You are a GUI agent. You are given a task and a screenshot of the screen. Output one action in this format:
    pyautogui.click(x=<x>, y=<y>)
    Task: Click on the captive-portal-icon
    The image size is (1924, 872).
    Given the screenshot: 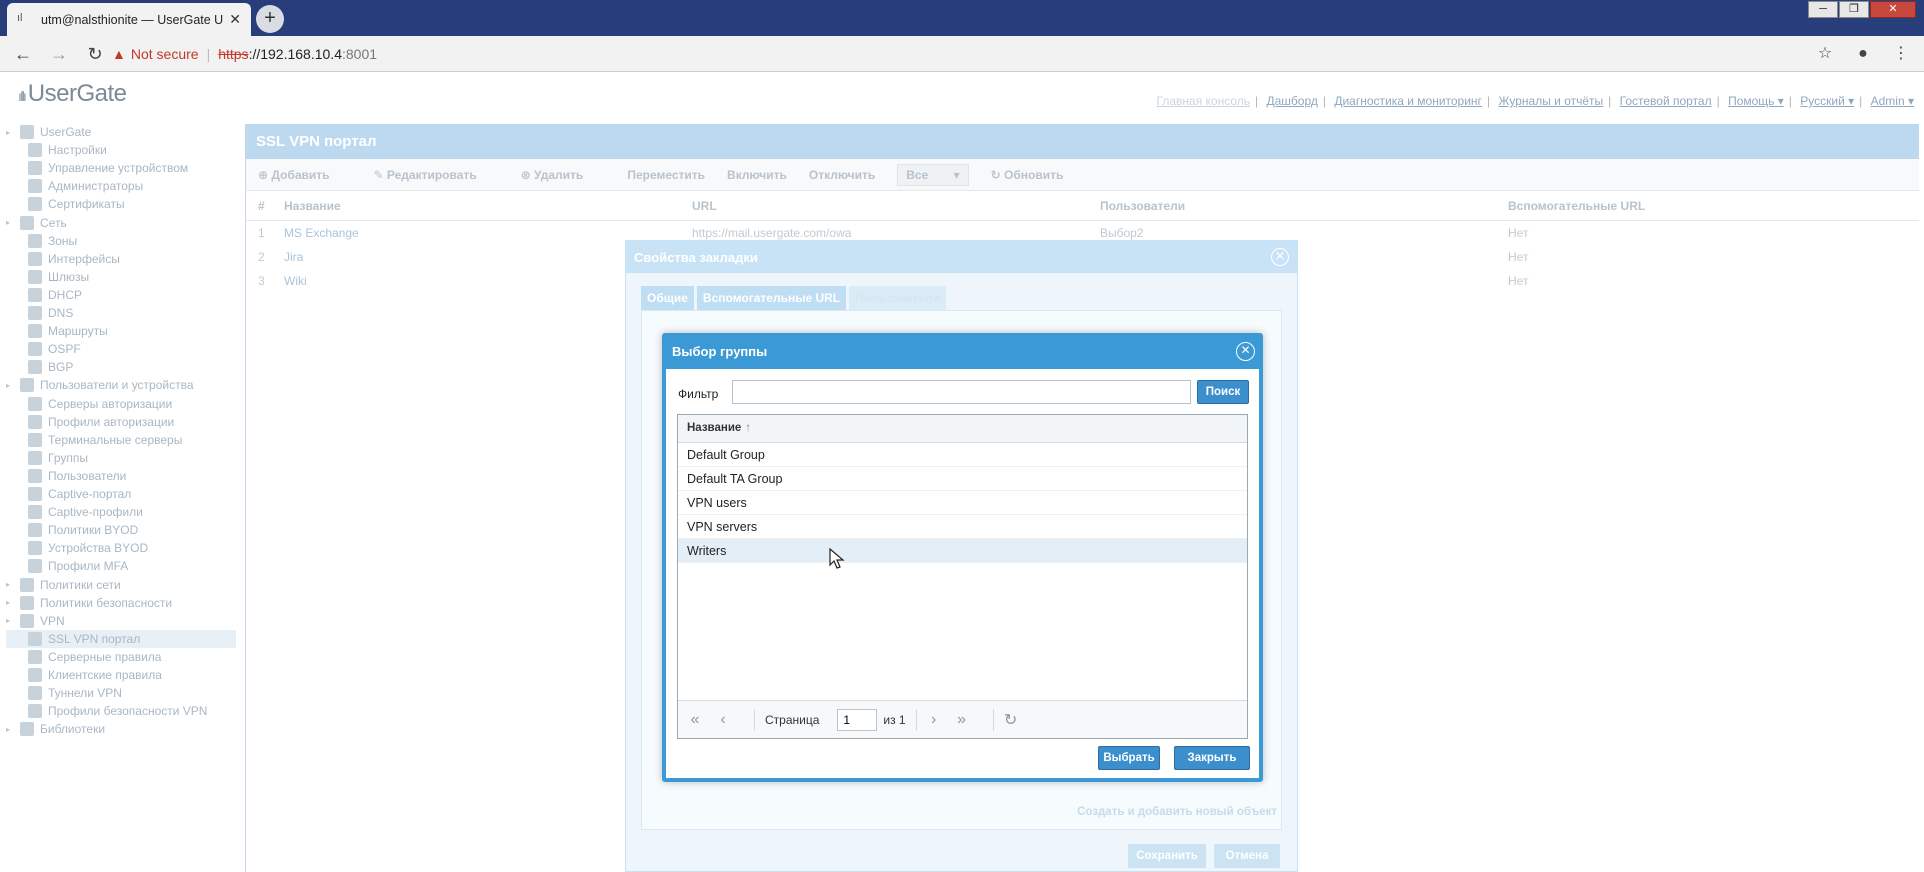 What is the action you would take?
    pyautogui.click(x=35, y=494)
    